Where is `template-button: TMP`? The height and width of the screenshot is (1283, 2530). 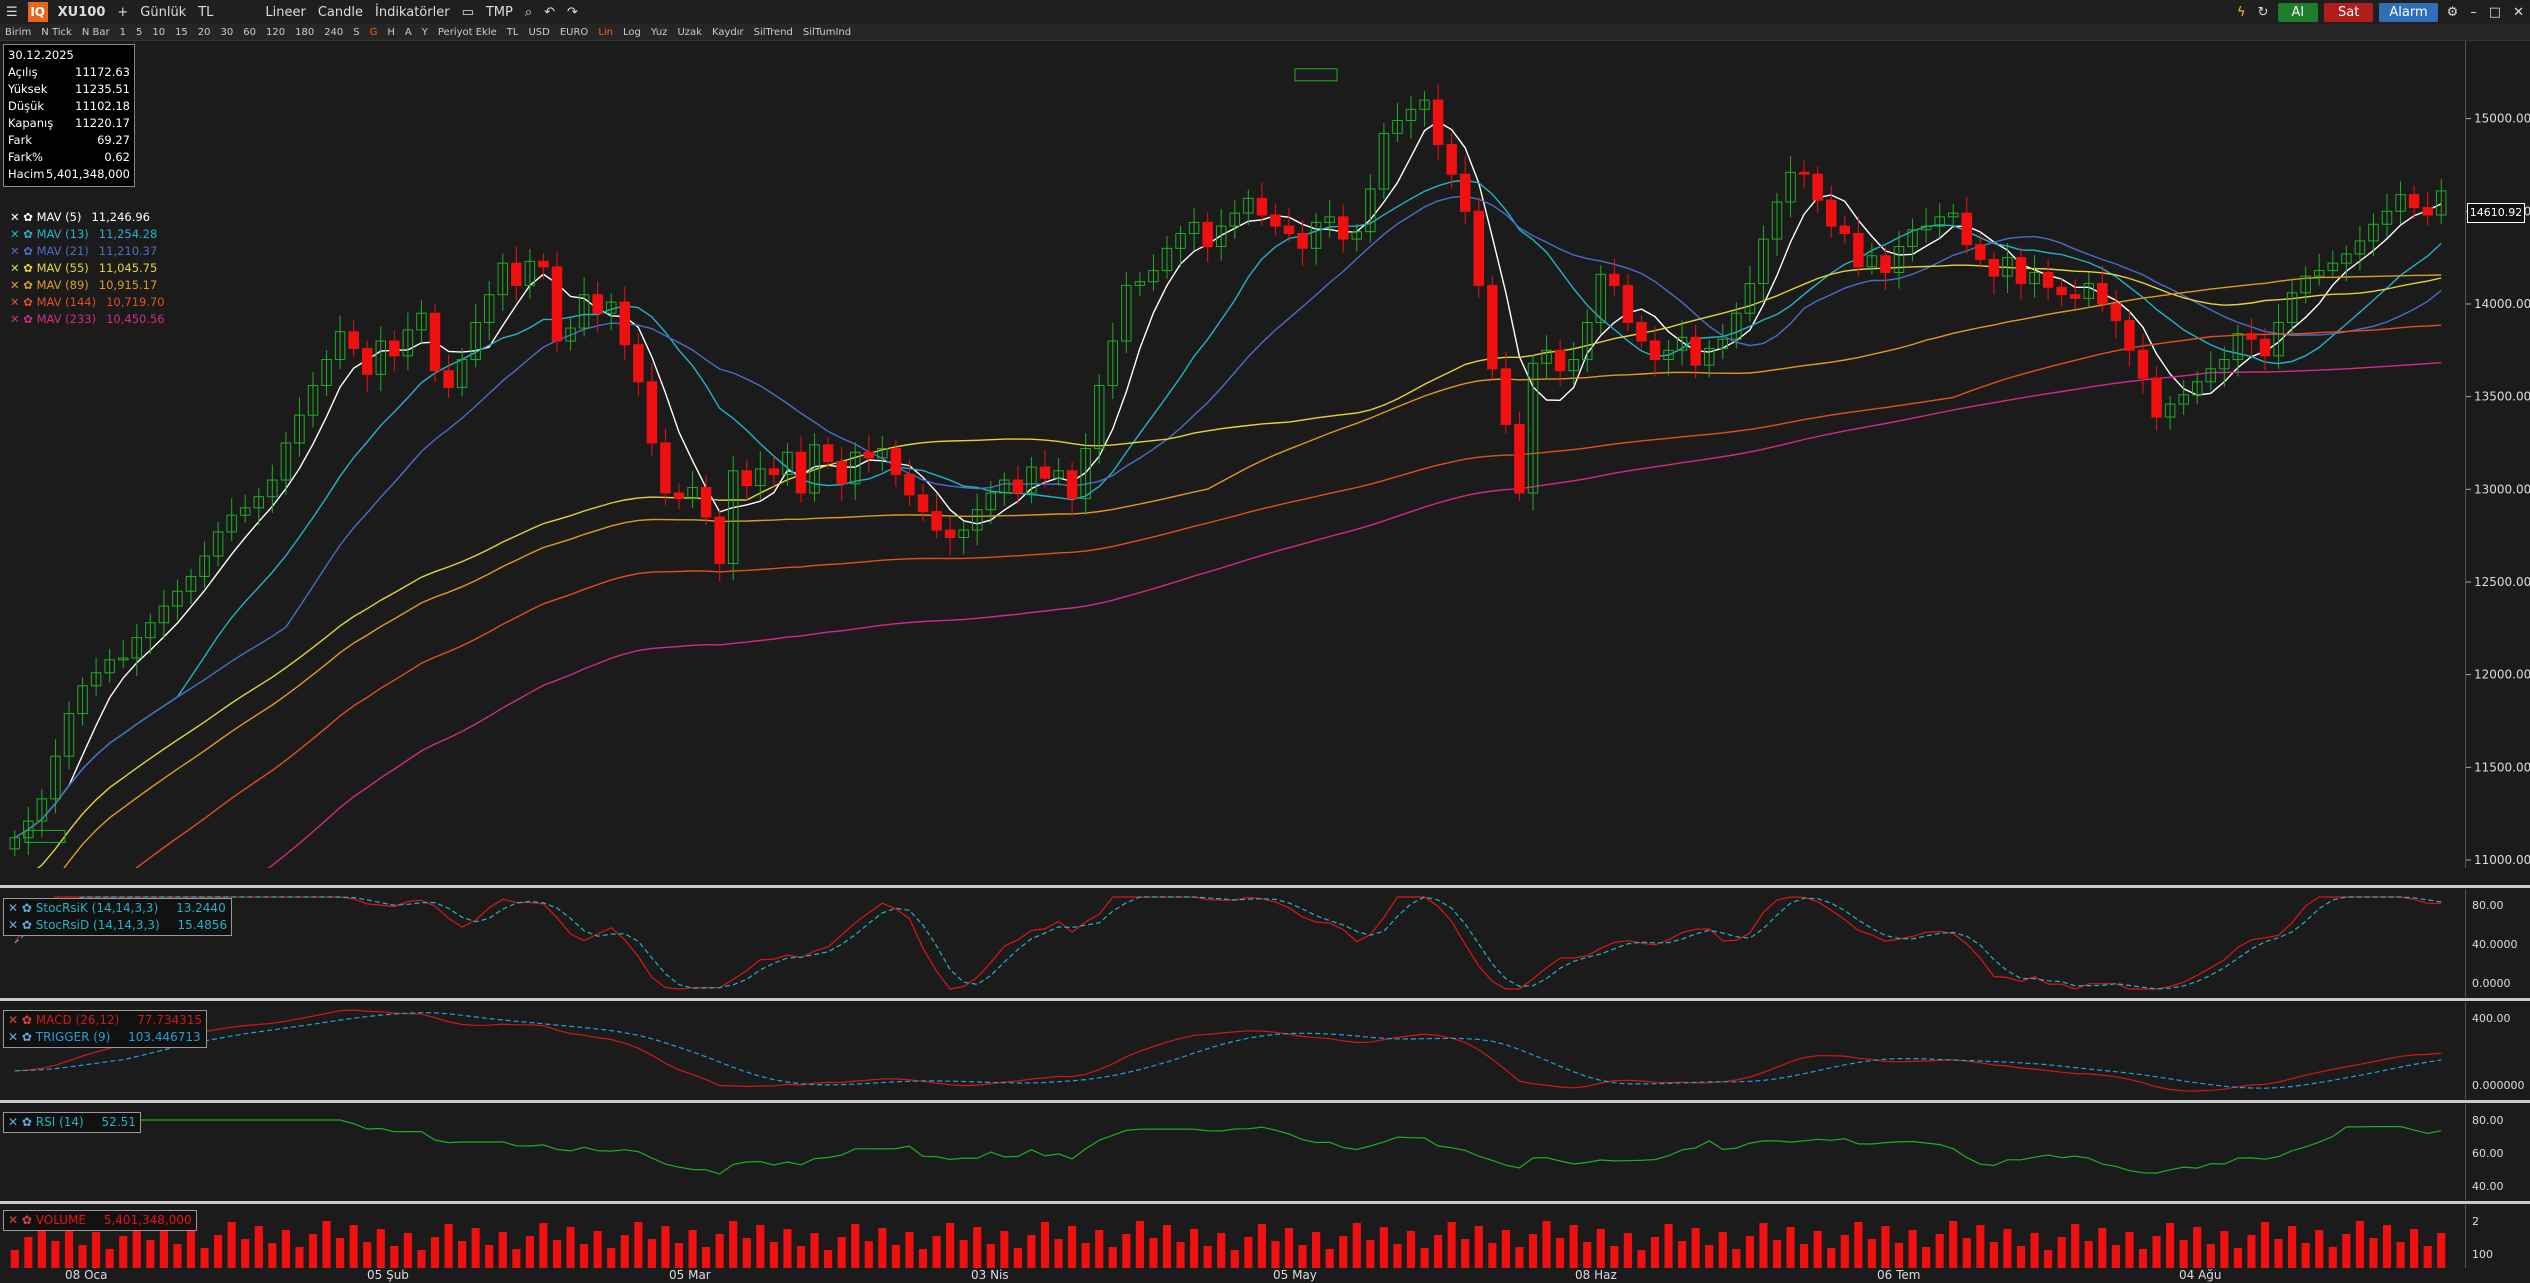
template-button: TMP is located at coordinates (499, 12).